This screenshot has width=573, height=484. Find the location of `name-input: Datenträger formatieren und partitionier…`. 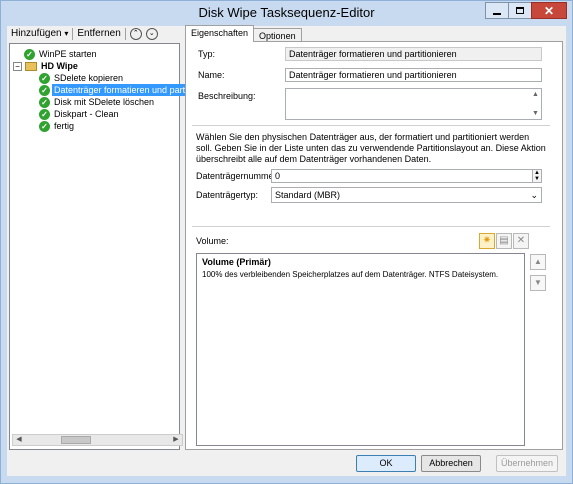

name-input: Datenträger formatieren und partitionier… is located at coordinates (413, 75).